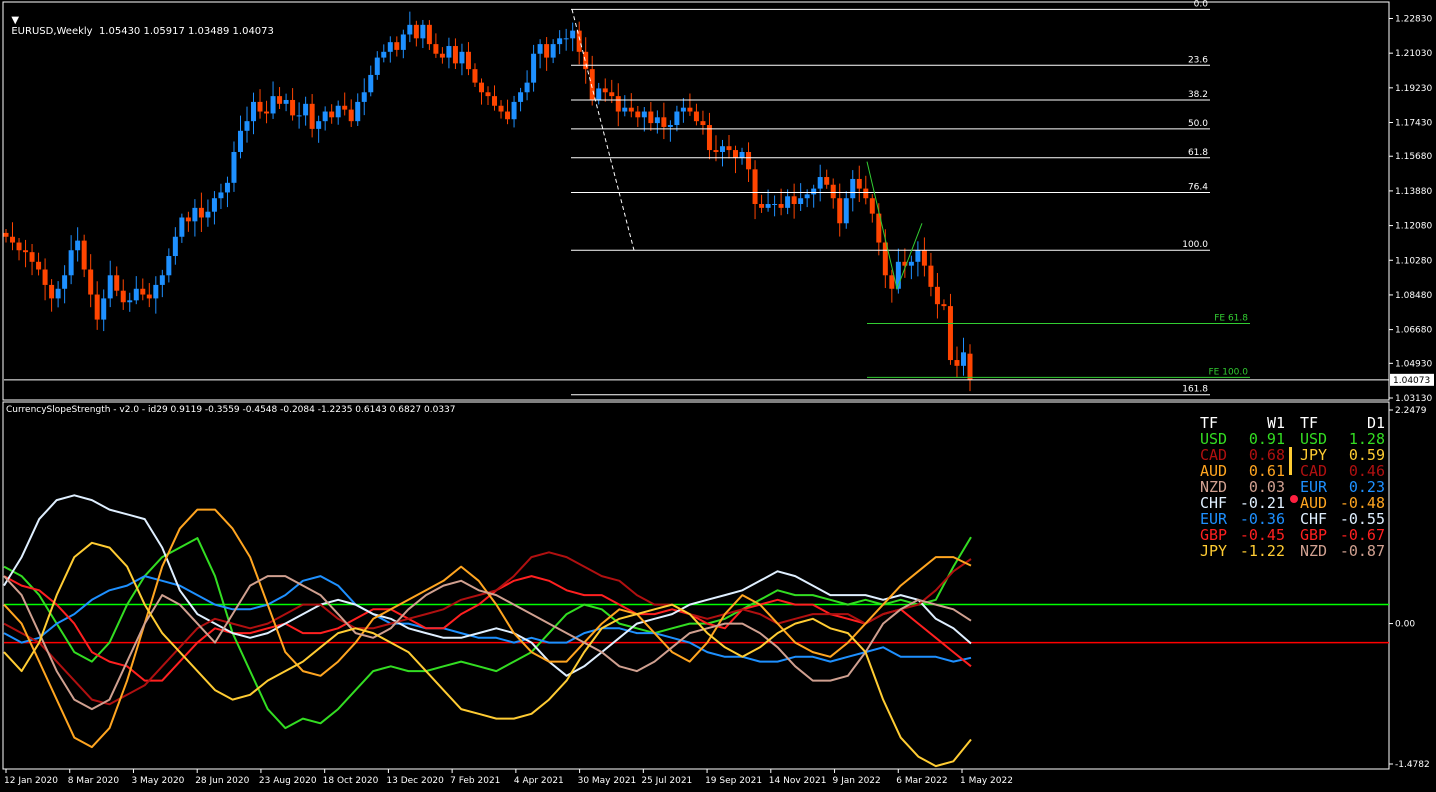 This screenshot has width=1436, height=792. Describe the element at coordinates (475, 781) in the screenshot. I see `time-tick-label: 7 Feb 2021` at that location.